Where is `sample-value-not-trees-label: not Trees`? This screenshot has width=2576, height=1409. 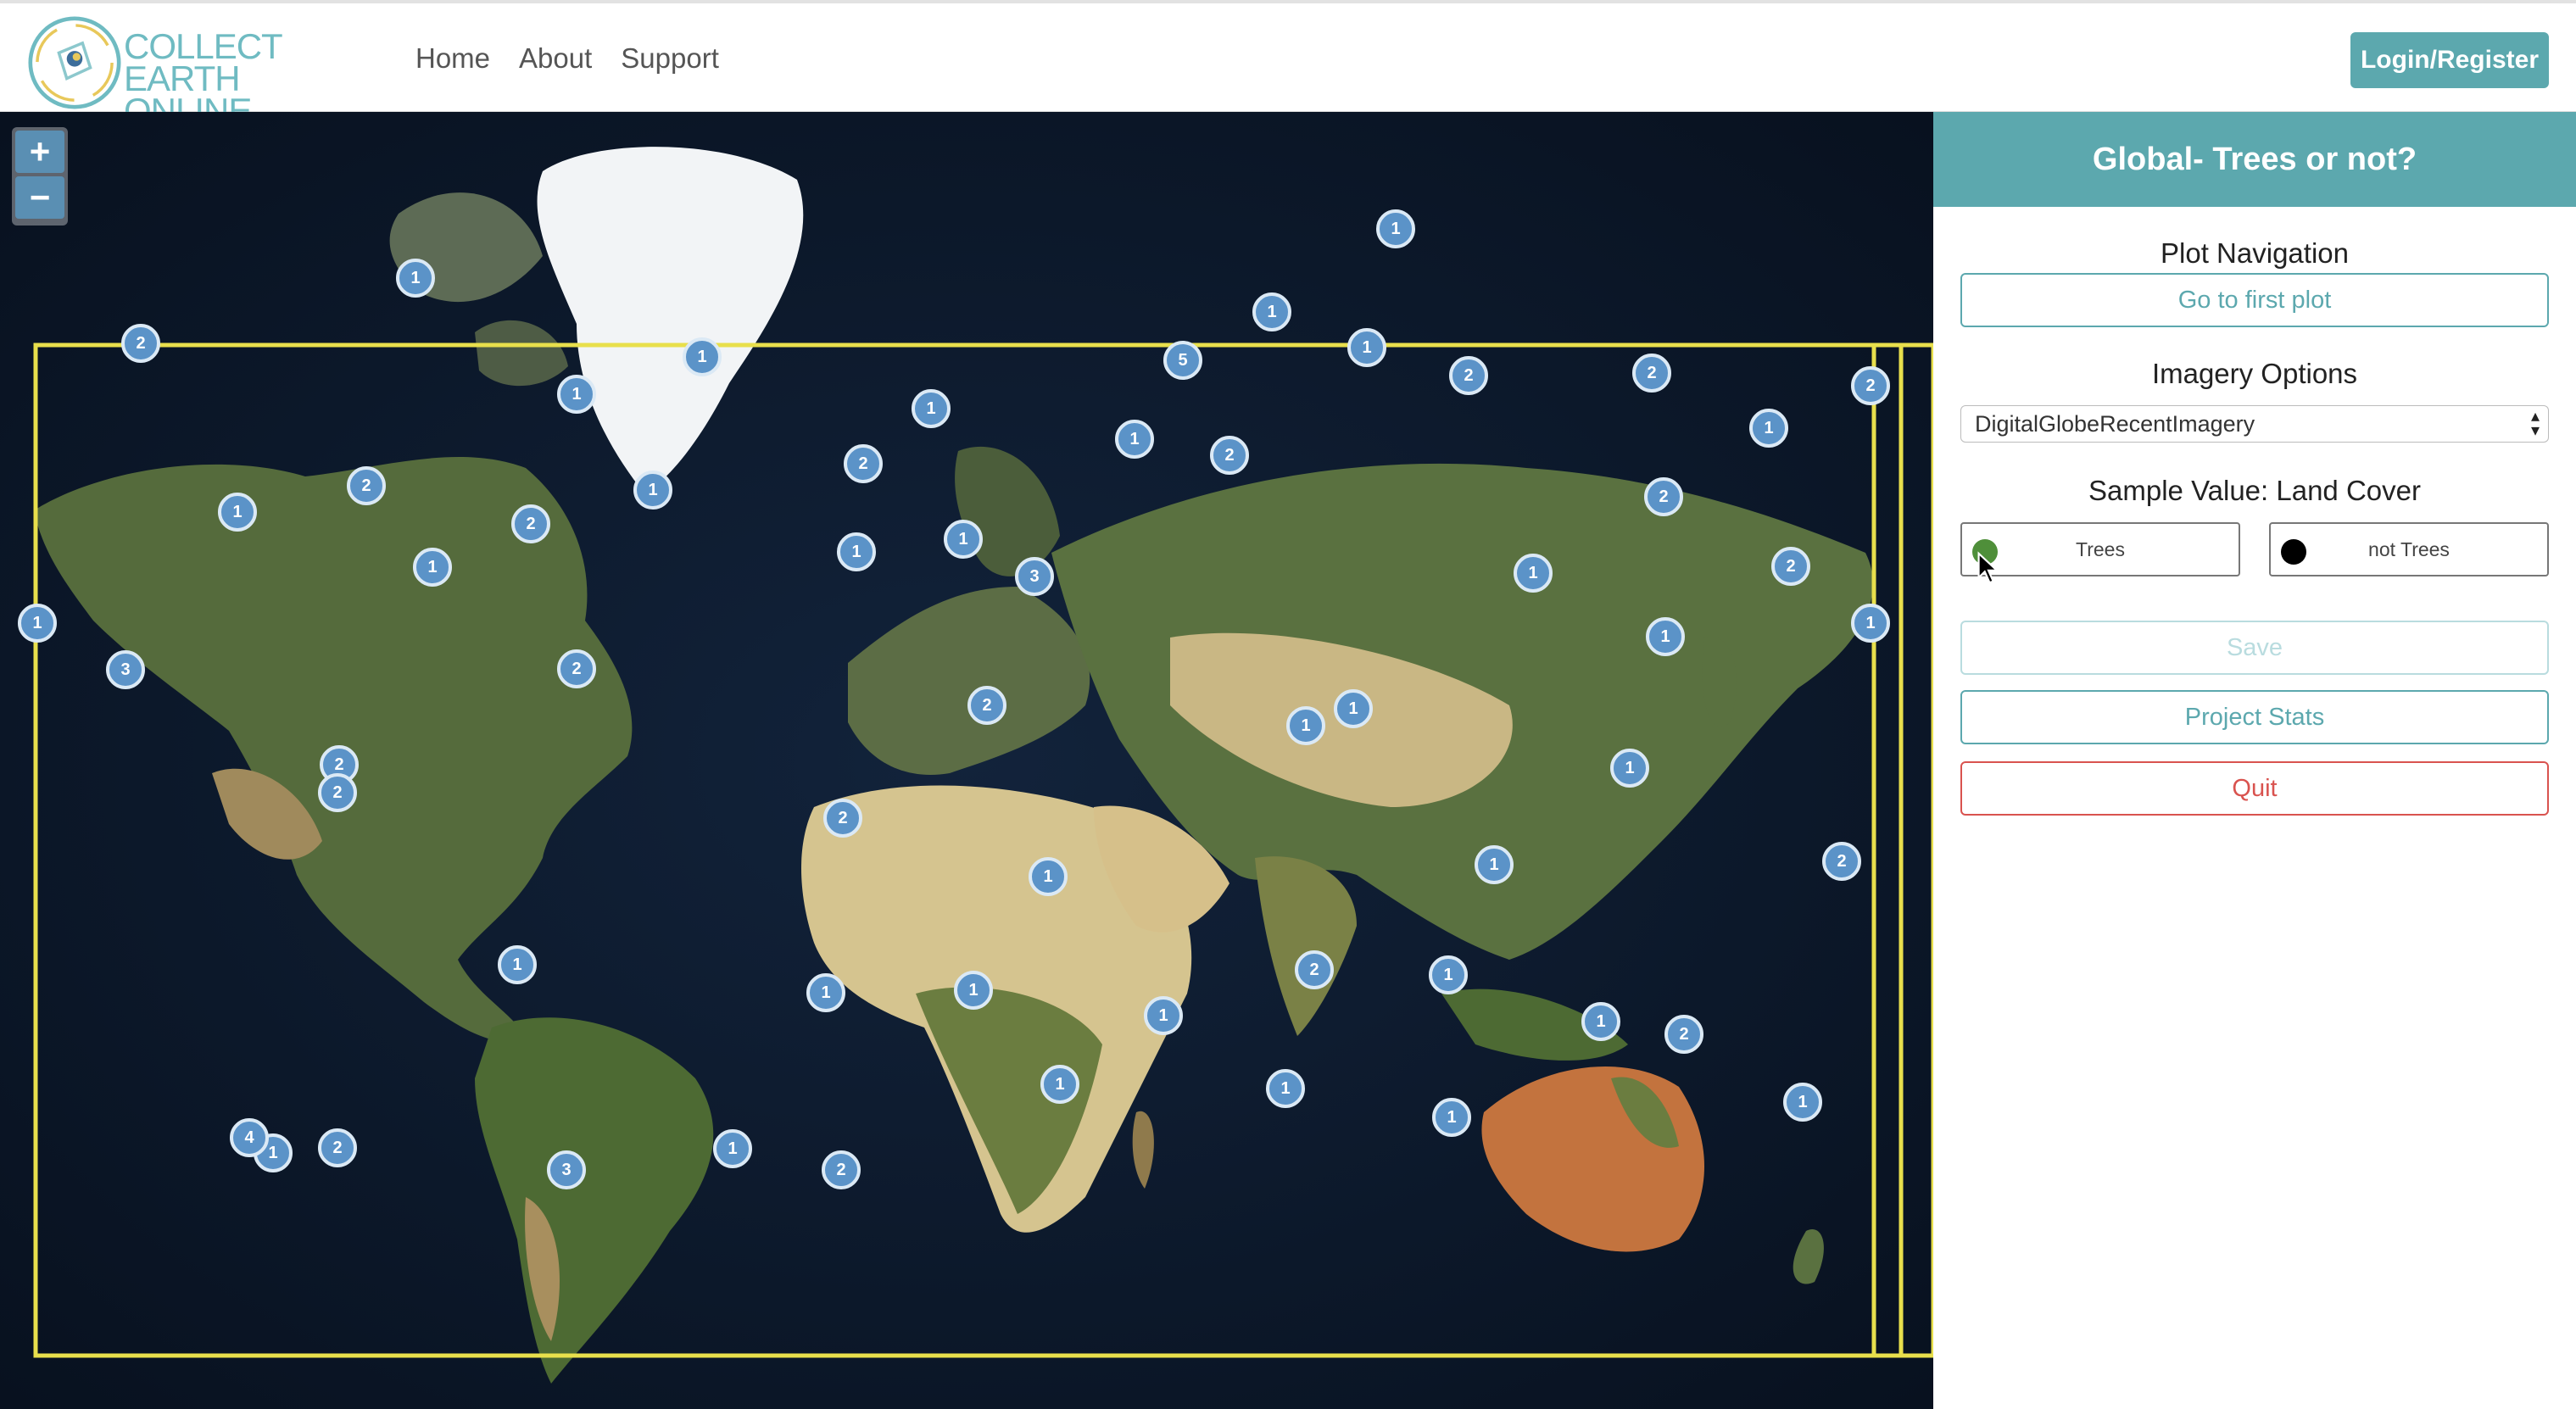 sample-value-not-trees-label: not Trees is located at coordinates (2409, 548).